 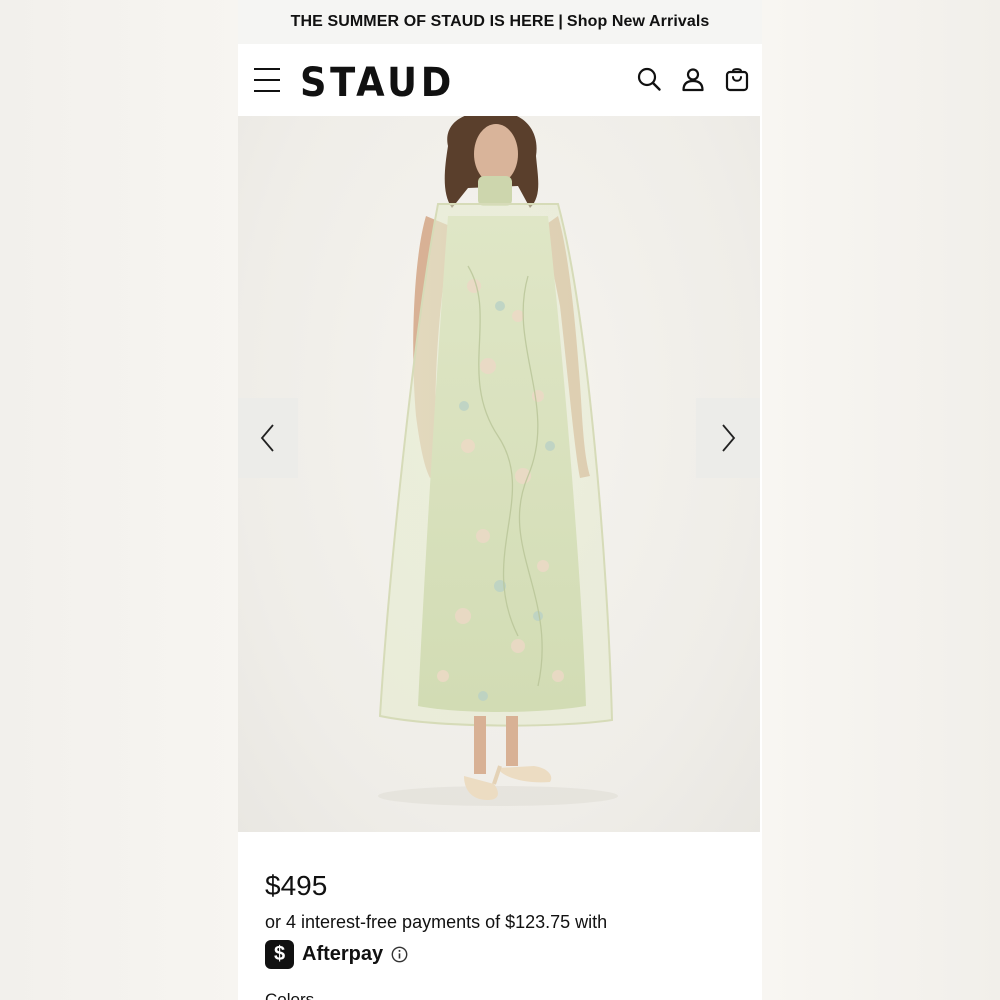 I want to click on afterpay-name: Afterpay, so click(x=343, y=954).